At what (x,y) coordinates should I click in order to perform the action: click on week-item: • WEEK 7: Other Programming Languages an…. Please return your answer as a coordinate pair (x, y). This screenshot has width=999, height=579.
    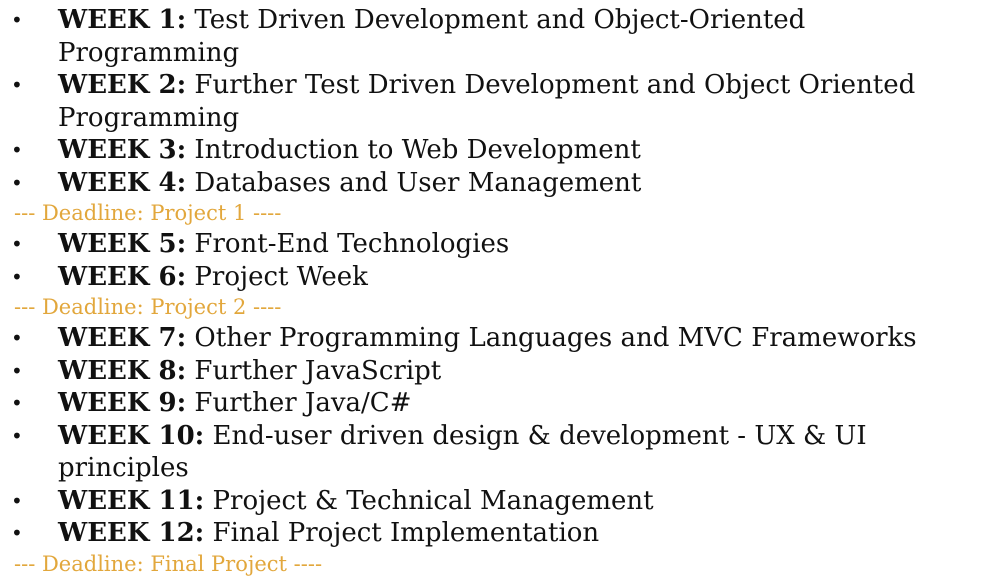
    Looking at the image, I should click on (499, 338).